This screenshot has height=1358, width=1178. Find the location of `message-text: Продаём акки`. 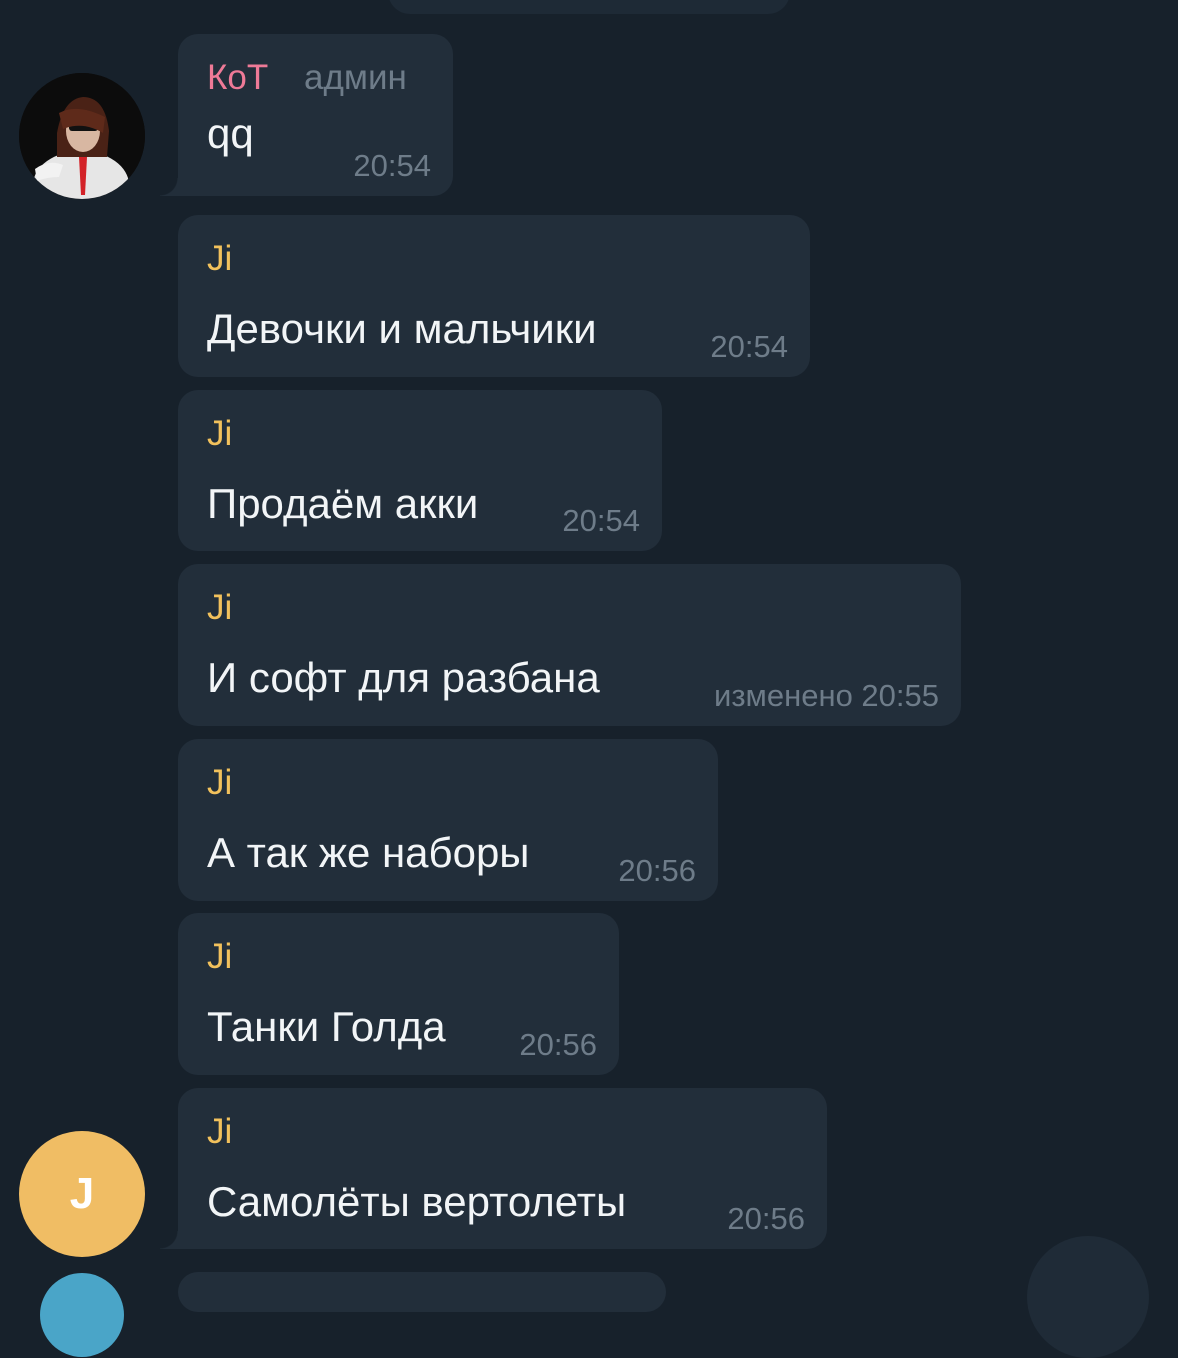

message-text: Продаём акки is located at coordinates (343, 503).